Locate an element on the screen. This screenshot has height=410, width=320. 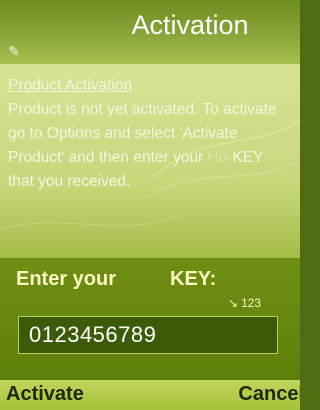
dialog-prompt: Enter your is located at coordinates (66, 279).